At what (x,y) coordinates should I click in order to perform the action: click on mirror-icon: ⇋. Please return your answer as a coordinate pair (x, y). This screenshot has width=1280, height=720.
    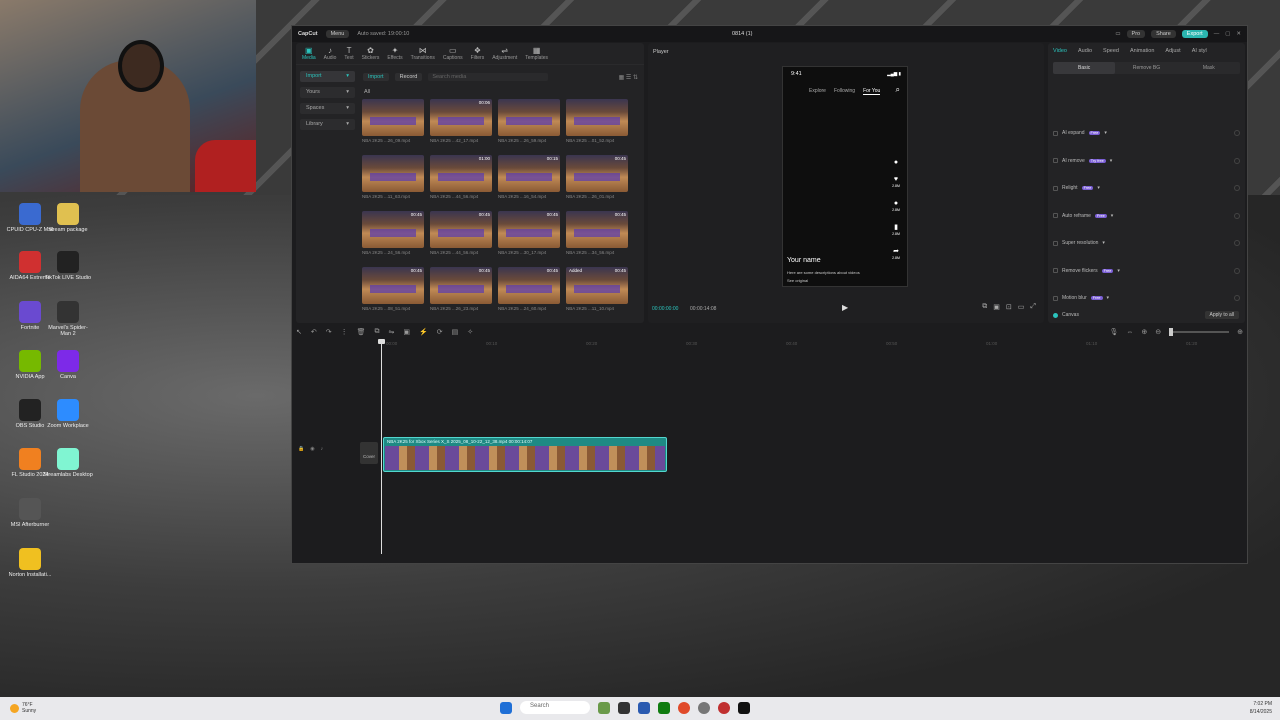
    Looking at the image, I should click on (392, 332).